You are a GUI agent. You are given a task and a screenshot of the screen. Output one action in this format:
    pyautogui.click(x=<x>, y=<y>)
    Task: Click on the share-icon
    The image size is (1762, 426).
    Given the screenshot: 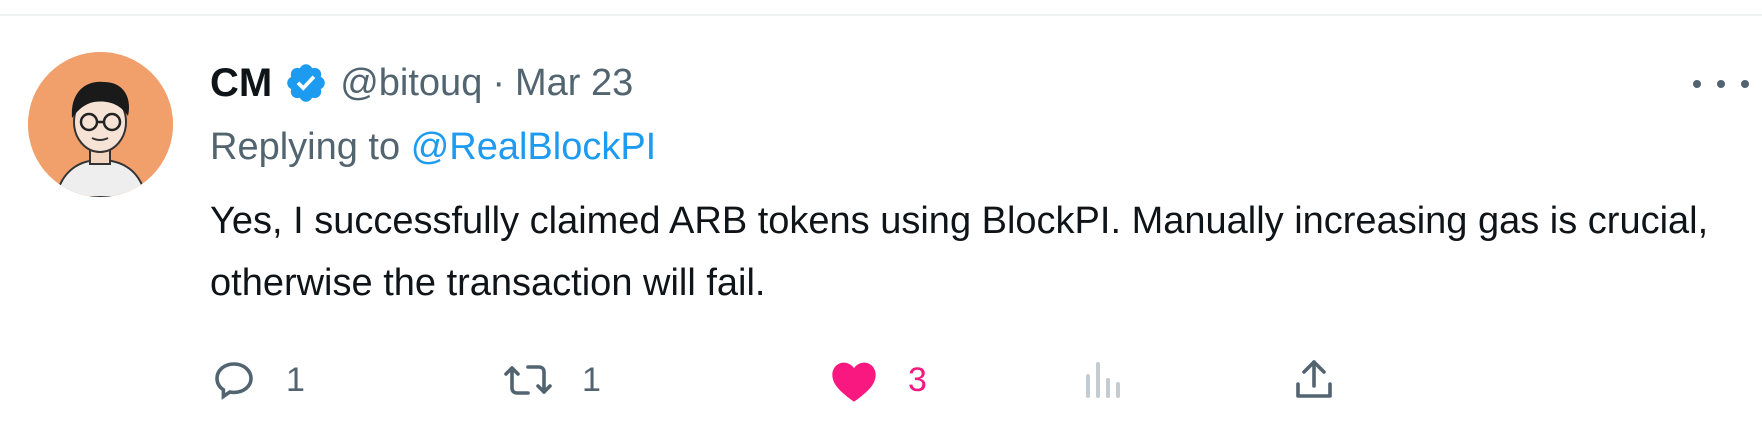 What is the action you would take?
    pyautogui.click(x=1314, y=379)
    